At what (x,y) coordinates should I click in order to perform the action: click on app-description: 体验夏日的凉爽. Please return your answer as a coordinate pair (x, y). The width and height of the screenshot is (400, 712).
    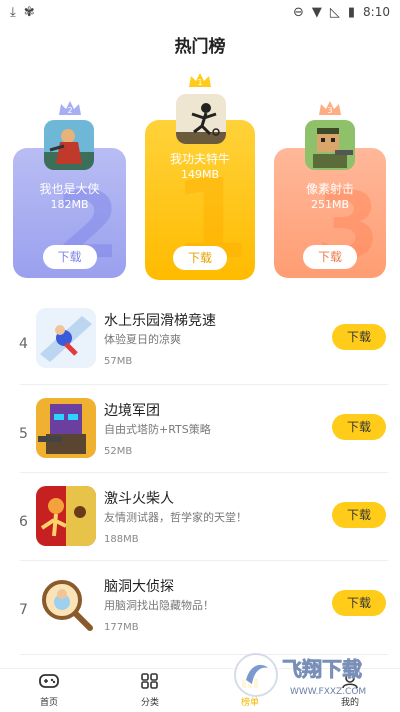
    Looking at the image, I should click on (142, 339).